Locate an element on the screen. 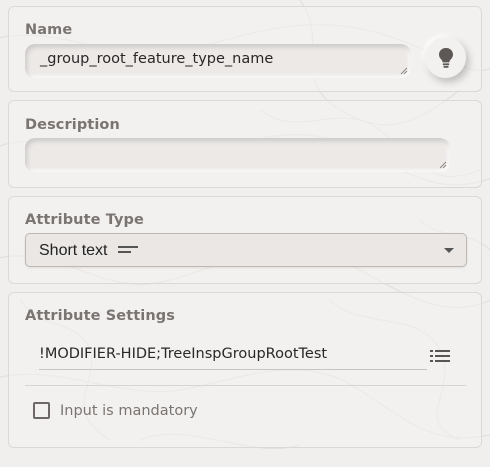 The image size is (490, 467). name-label: Name is located at coordinates (49, 30).